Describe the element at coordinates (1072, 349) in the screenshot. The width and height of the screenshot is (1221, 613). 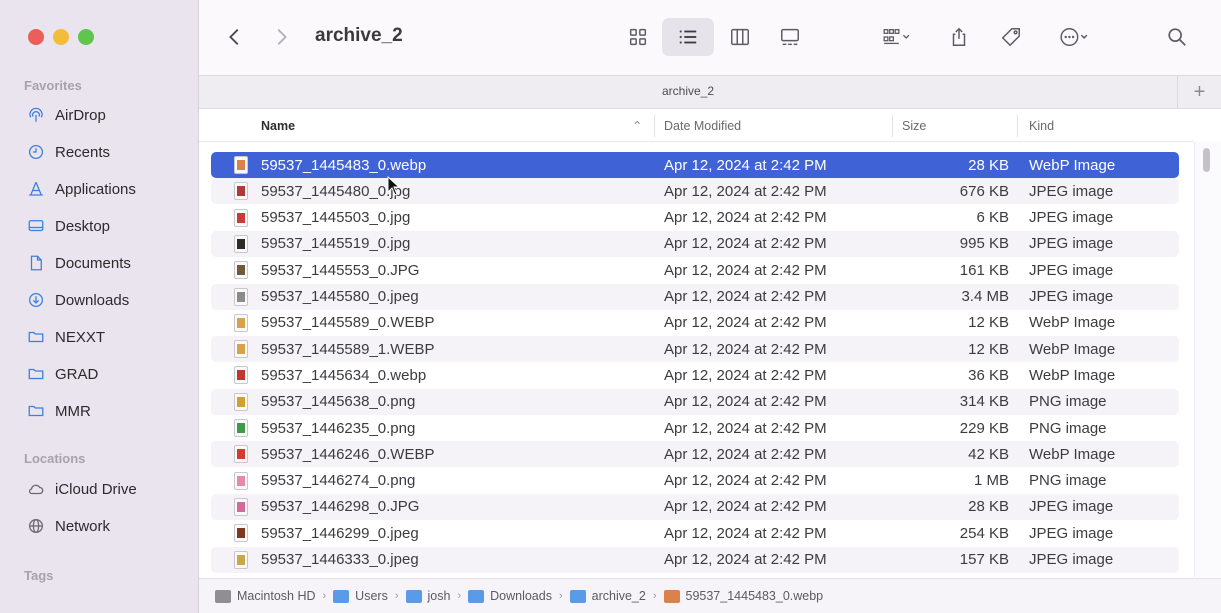
I see `file-kind: WebP Image` at that location.